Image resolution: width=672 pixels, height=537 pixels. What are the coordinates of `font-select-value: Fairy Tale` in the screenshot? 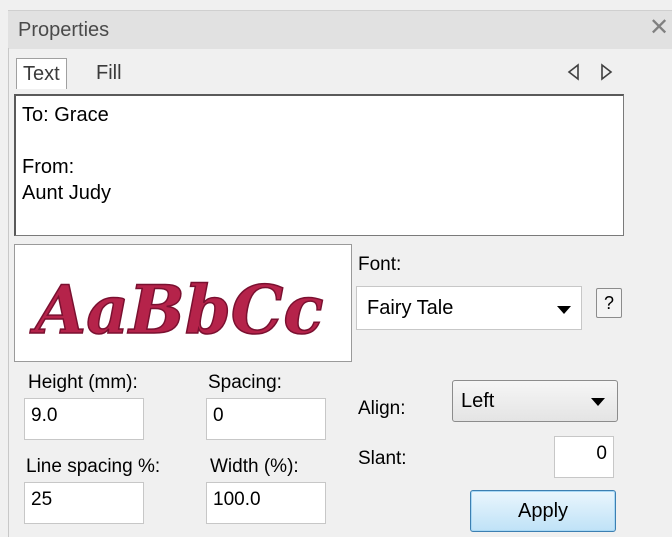 It's located at (410, 308).